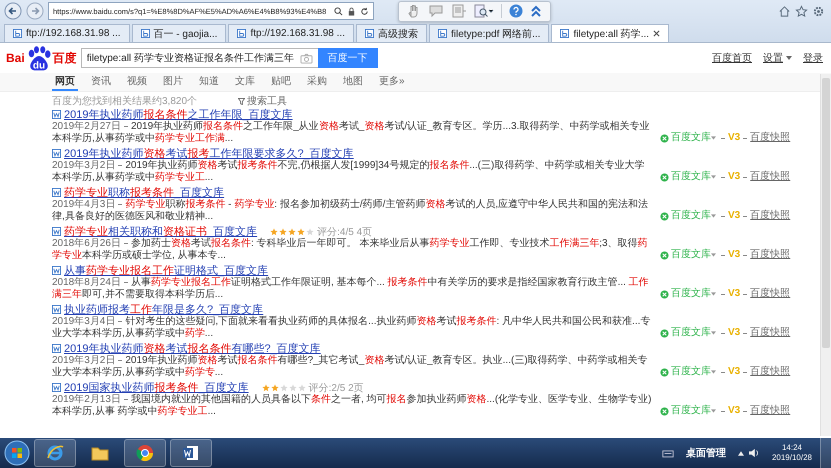 Image resolution: width=831 pixels, height=468 pixels. What do you see at coordinates (536, 11) in the screenshot?
I see `chevrons-up-icon` at bounding box center [536, 11].